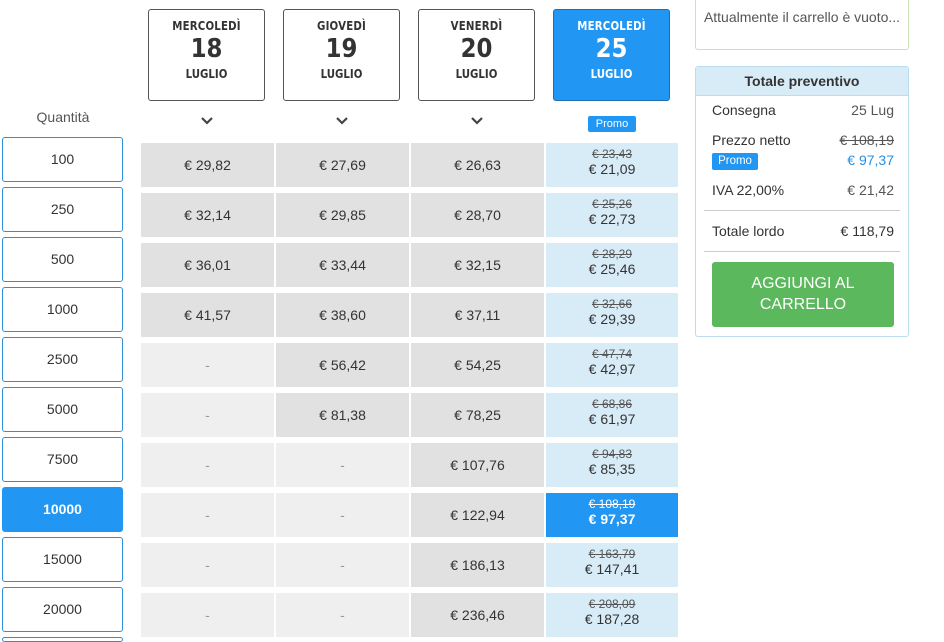  What do you see at coordinates (867, 231) in the screenshot?
I see `total-value: € 118,79` at bounding box center [867, 231].